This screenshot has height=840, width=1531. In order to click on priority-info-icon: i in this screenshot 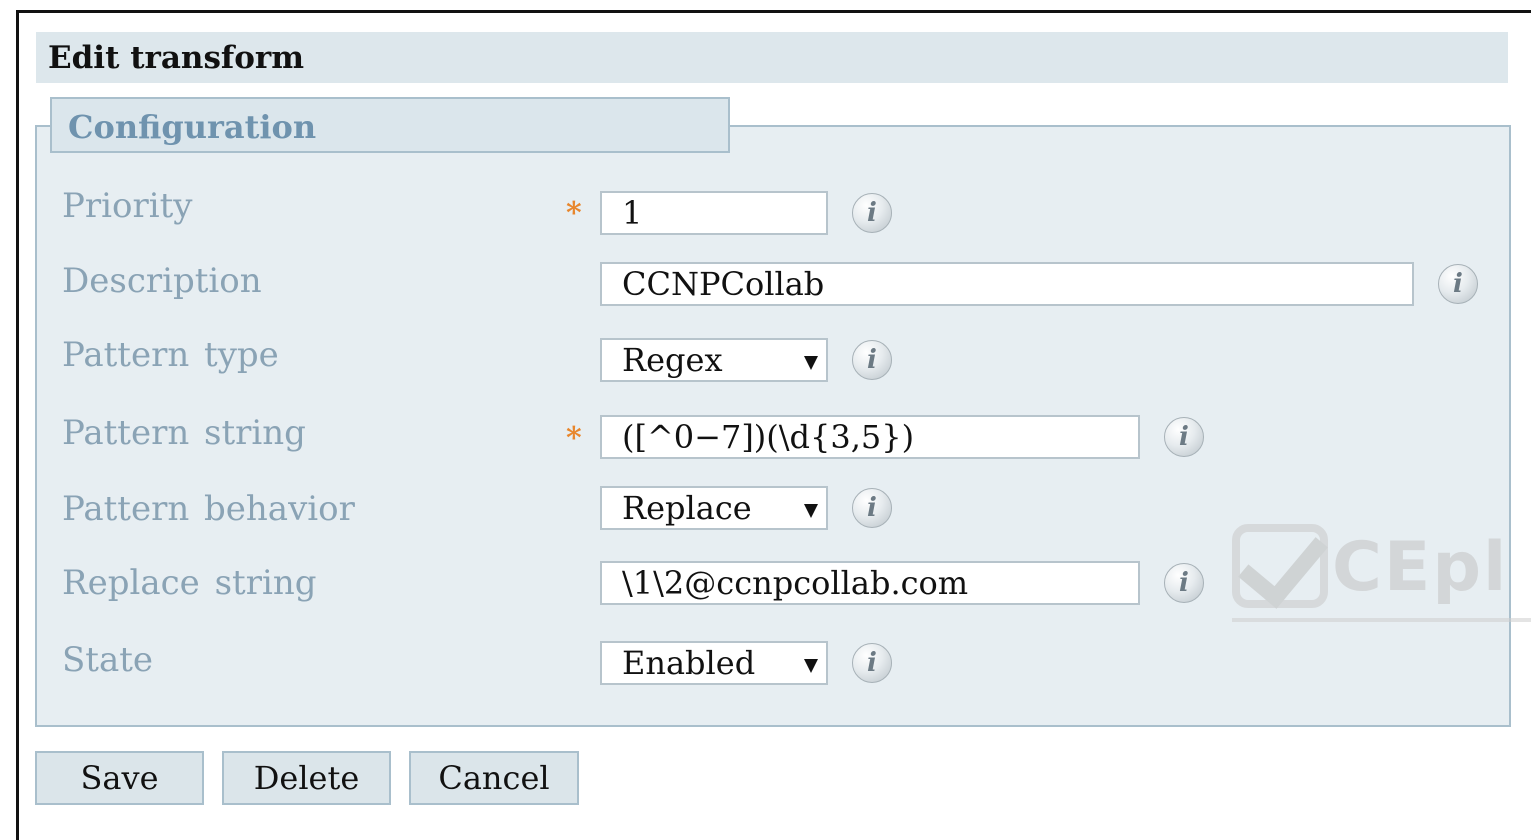, I will do `click(872, 213)`.